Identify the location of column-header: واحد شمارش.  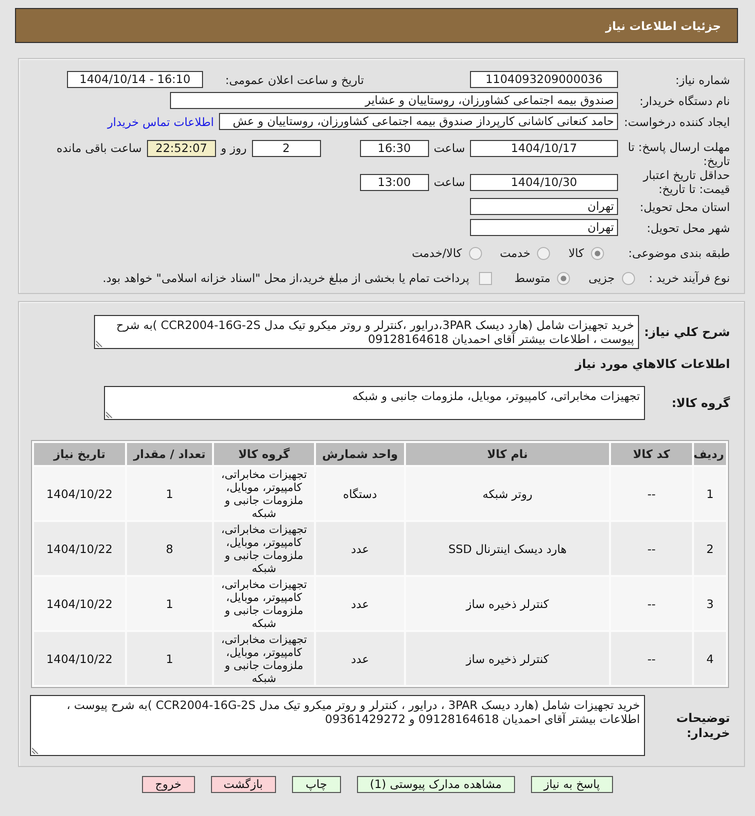
(360, 454).